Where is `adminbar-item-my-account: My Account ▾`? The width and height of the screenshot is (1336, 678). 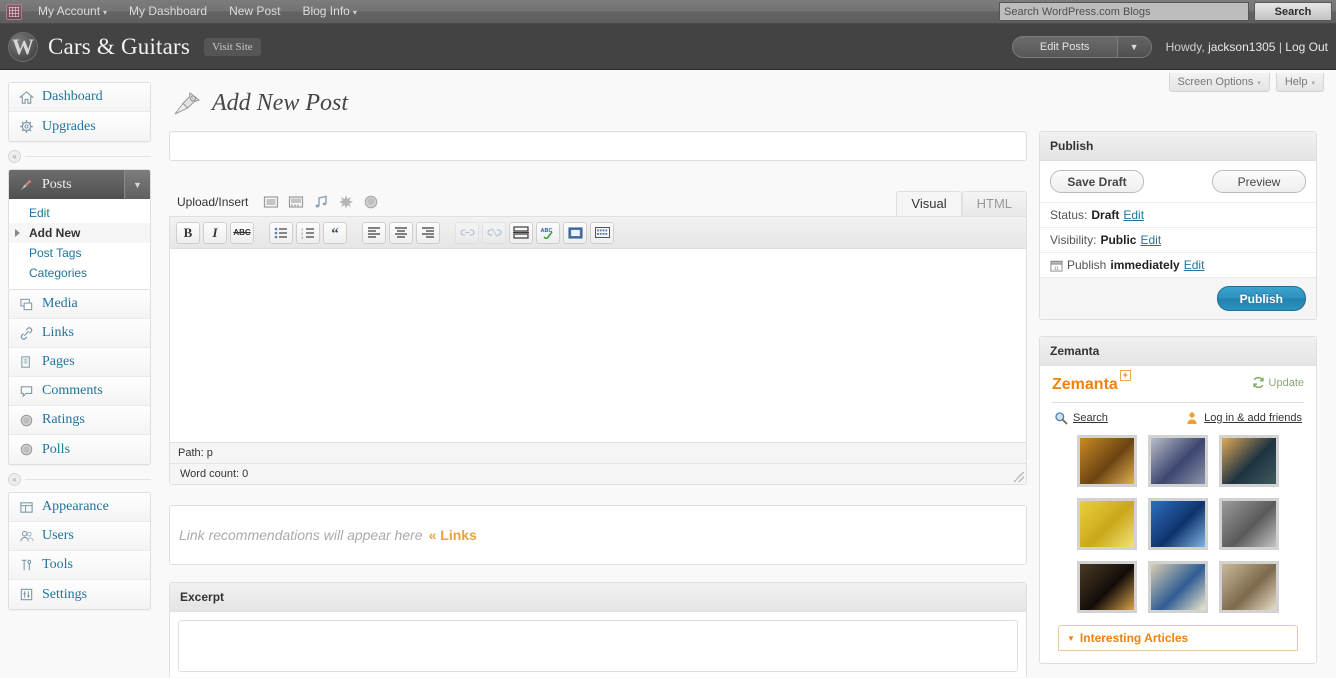 adminbar-item-my-account: My Account ▾ is located at coordinates (72, 12).